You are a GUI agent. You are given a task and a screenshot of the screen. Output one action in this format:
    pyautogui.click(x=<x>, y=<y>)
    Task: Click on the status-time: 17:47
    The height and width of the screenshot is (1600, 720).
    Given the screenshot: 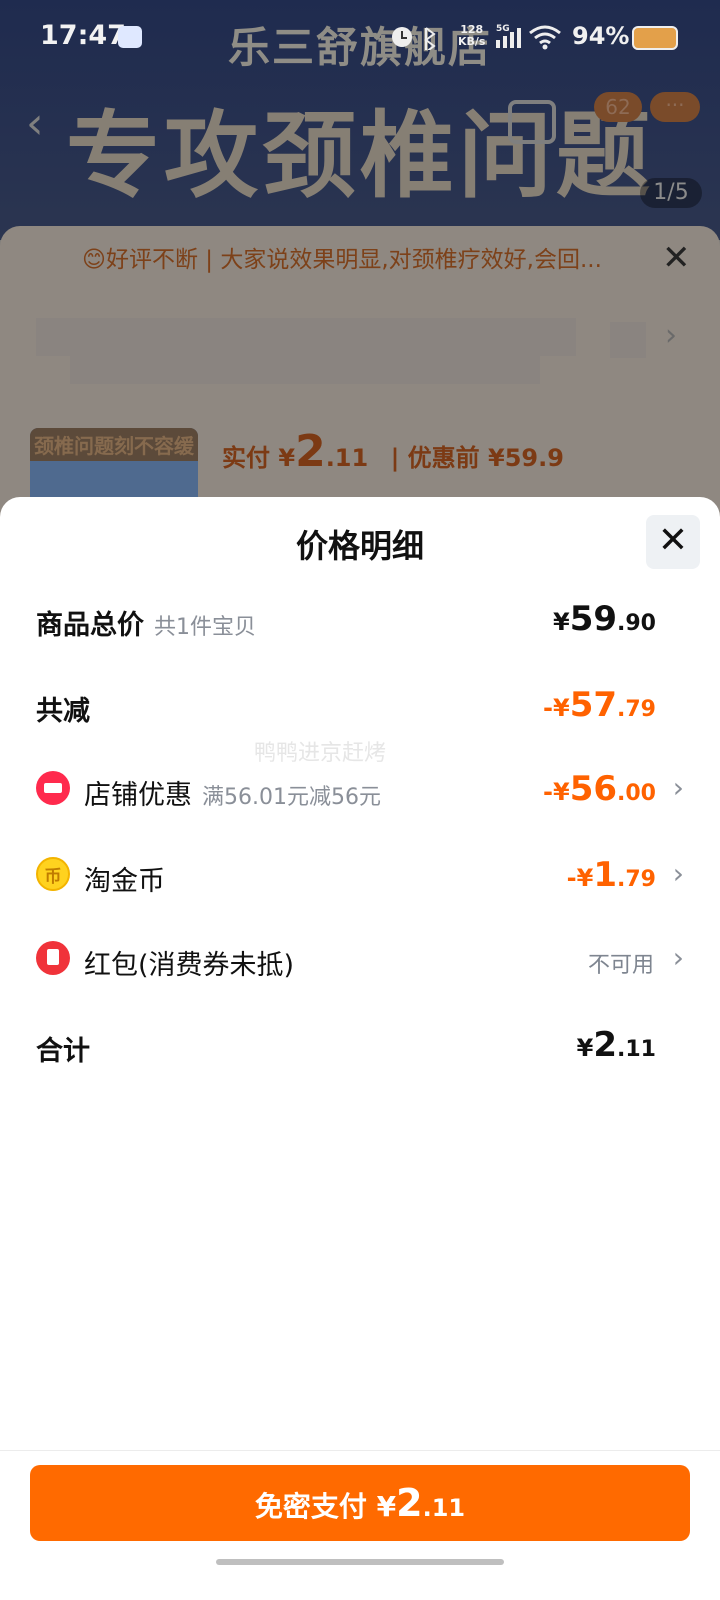 What is the action you would take?
    pyautogui.click(x=83, y=35)
    